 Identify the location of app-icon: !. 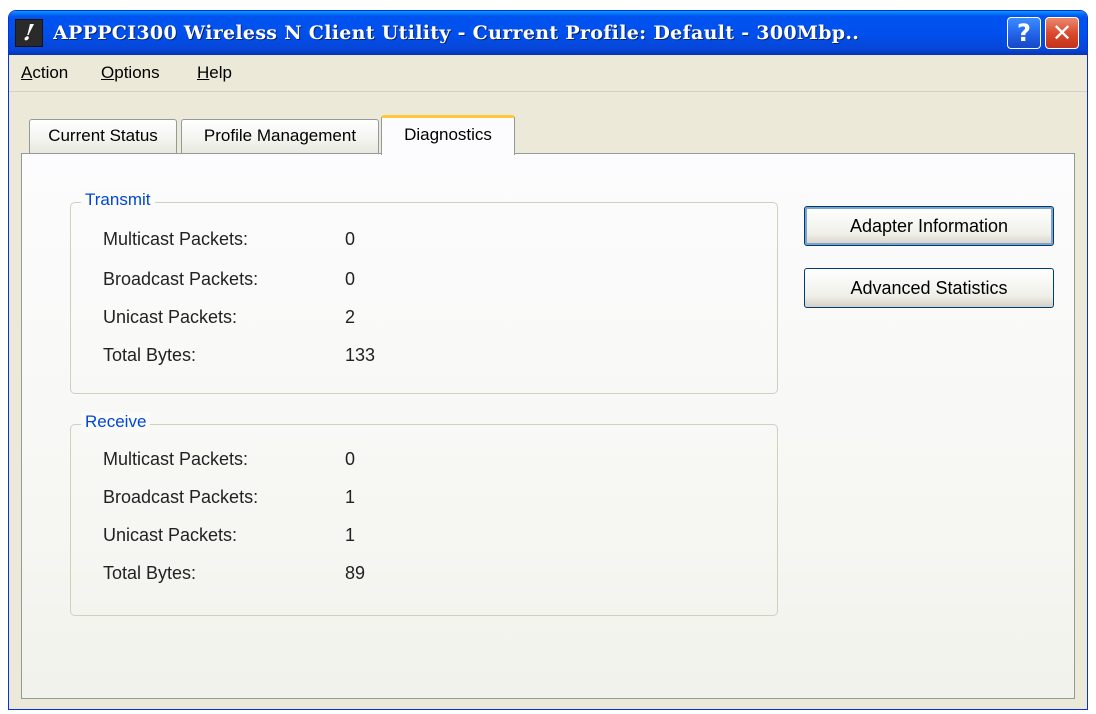
(29, 33).